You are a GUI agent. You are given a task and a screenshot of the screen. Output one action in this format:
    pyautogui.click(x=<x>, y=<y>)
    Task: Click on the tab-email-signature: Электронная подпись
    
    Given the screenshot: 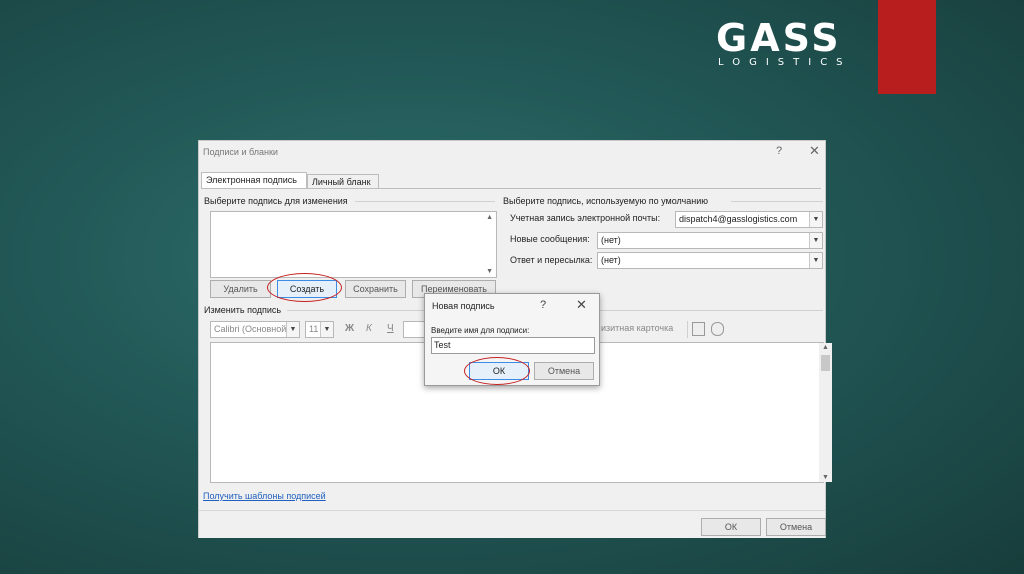 What is the action you would take?
    pyautogui.click(x=254, y=180)
    